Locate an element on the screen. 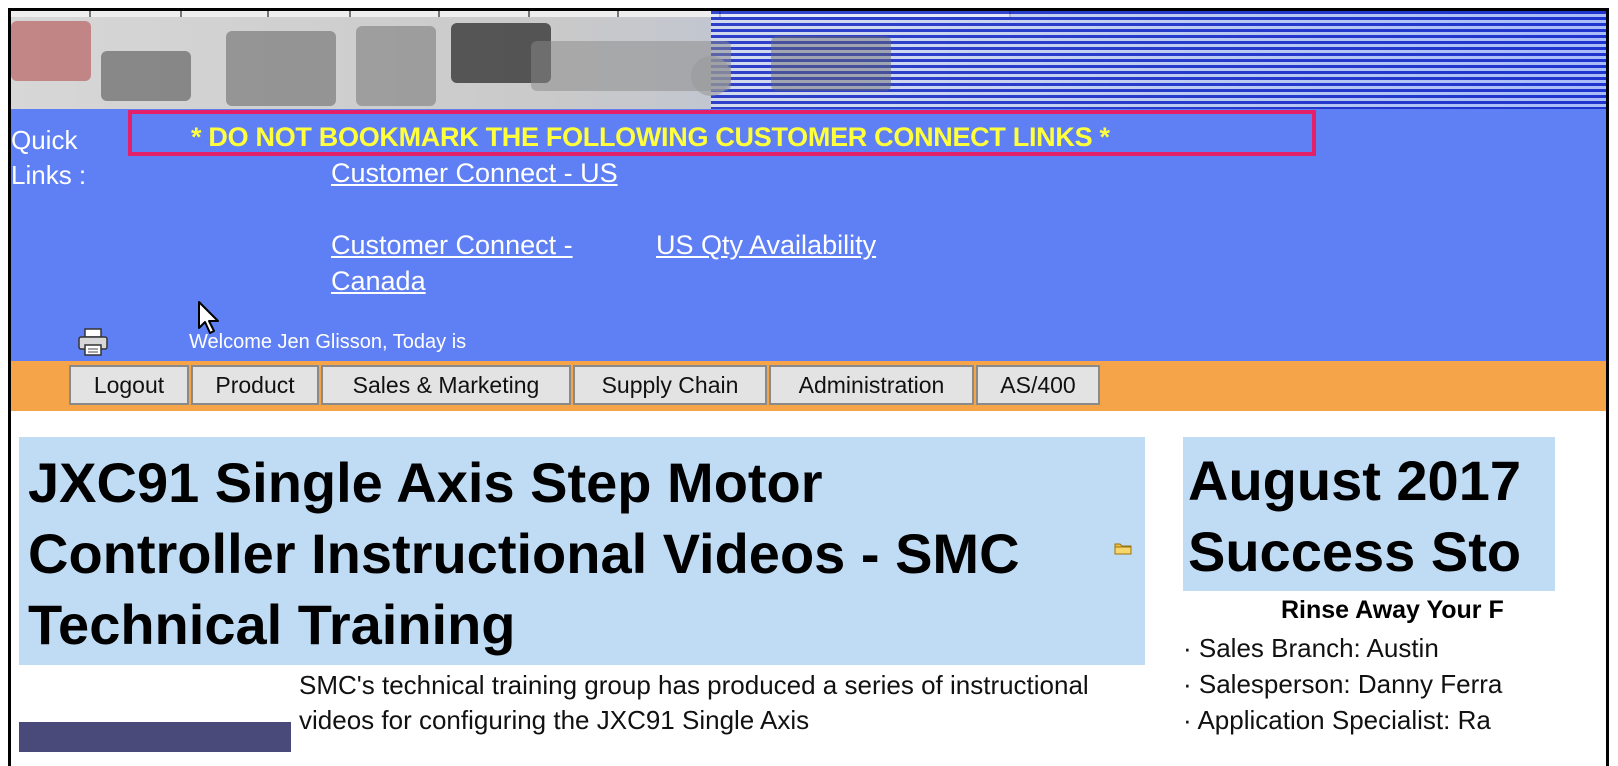 This screenshot has width=1618, height=766. menu-supply-chain: Supply Chain is located at coordinates (670, 385).